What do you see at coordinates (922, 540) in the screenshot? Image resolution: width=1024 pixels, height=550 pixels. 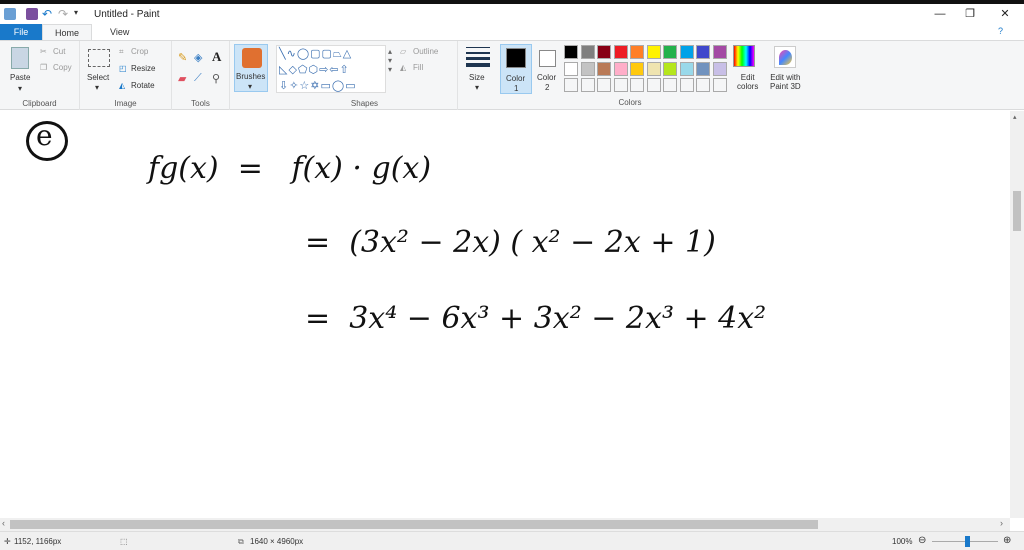 I see `zoom-out-button: ⊖` at bounding box center [922, 540].